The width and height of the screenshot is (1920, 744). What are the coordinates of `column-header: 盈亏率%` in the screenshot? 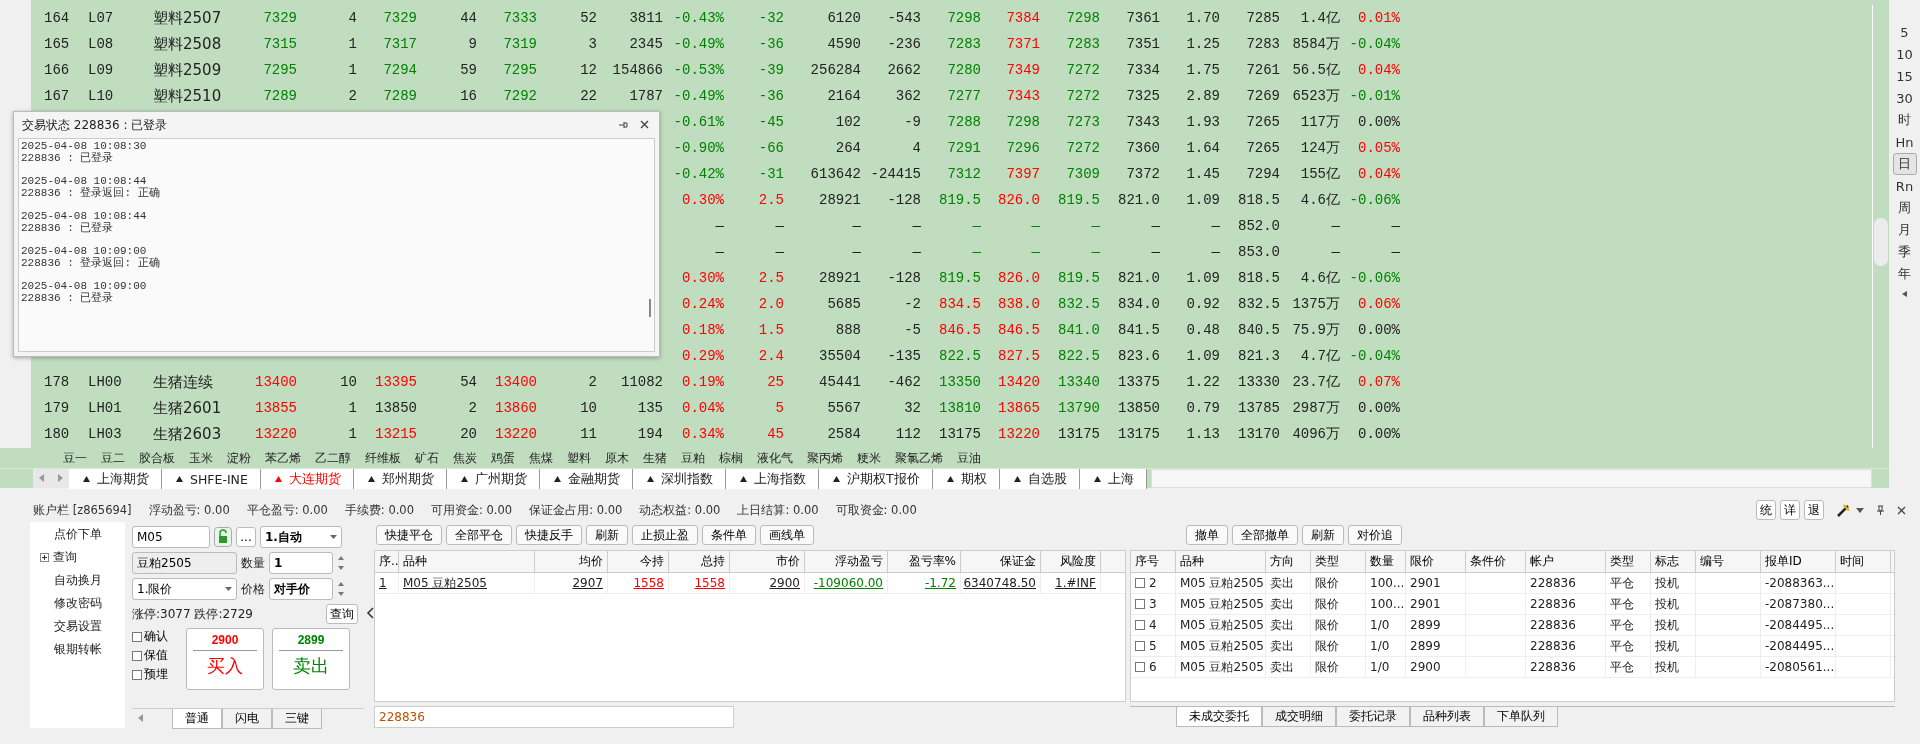 It's located at (924, 561).